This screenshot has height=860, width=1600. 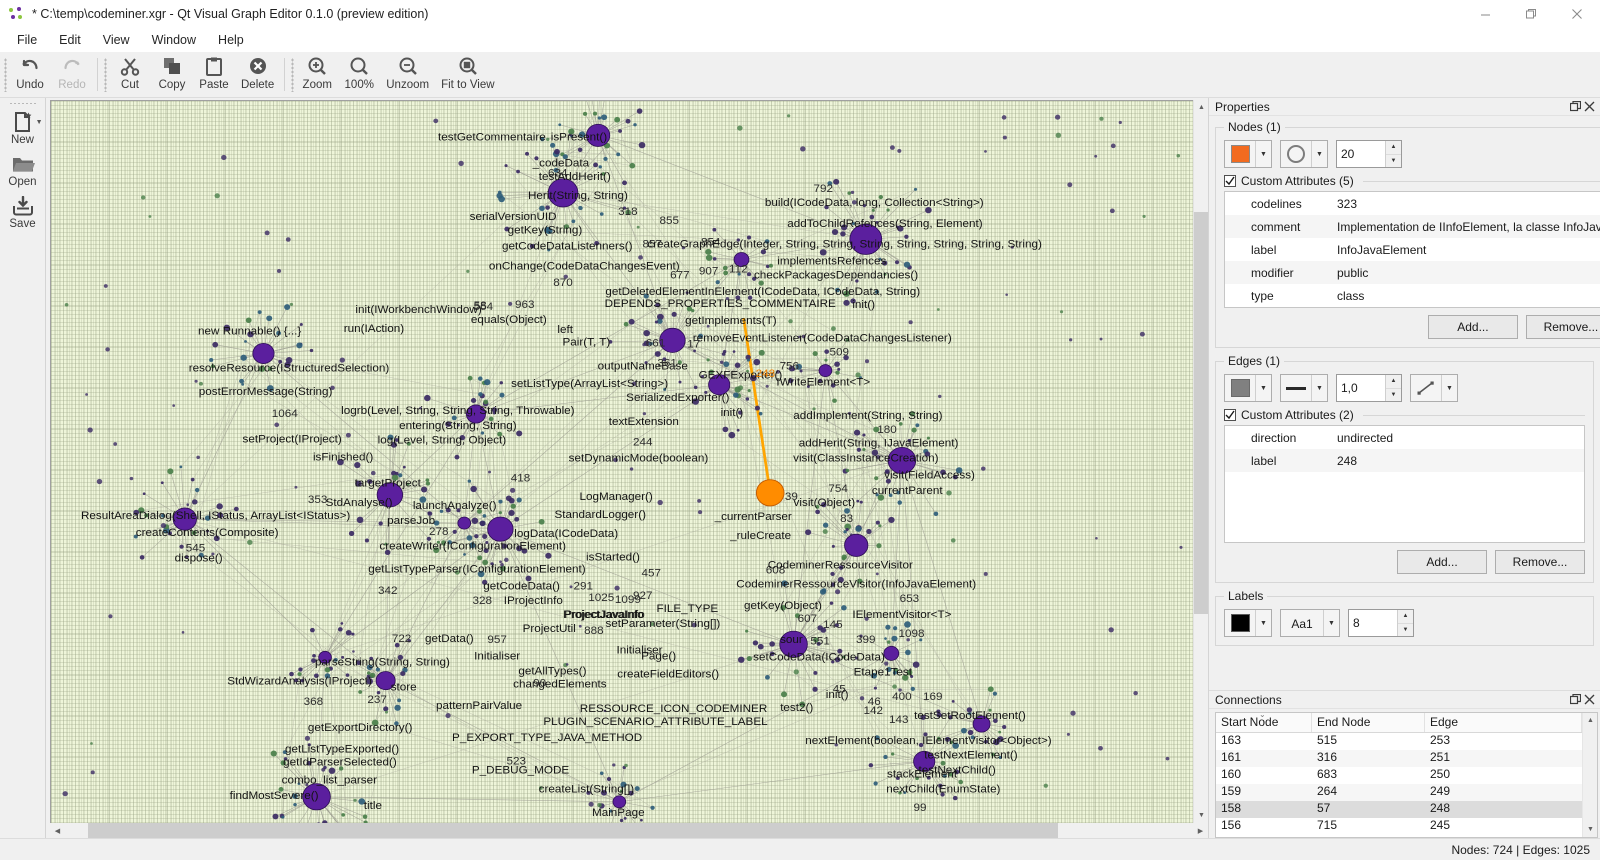 What do you see at coordinates (257, 74) in the screenshot?
I see `delete-button: Delete` at bounding box center [257, 74].